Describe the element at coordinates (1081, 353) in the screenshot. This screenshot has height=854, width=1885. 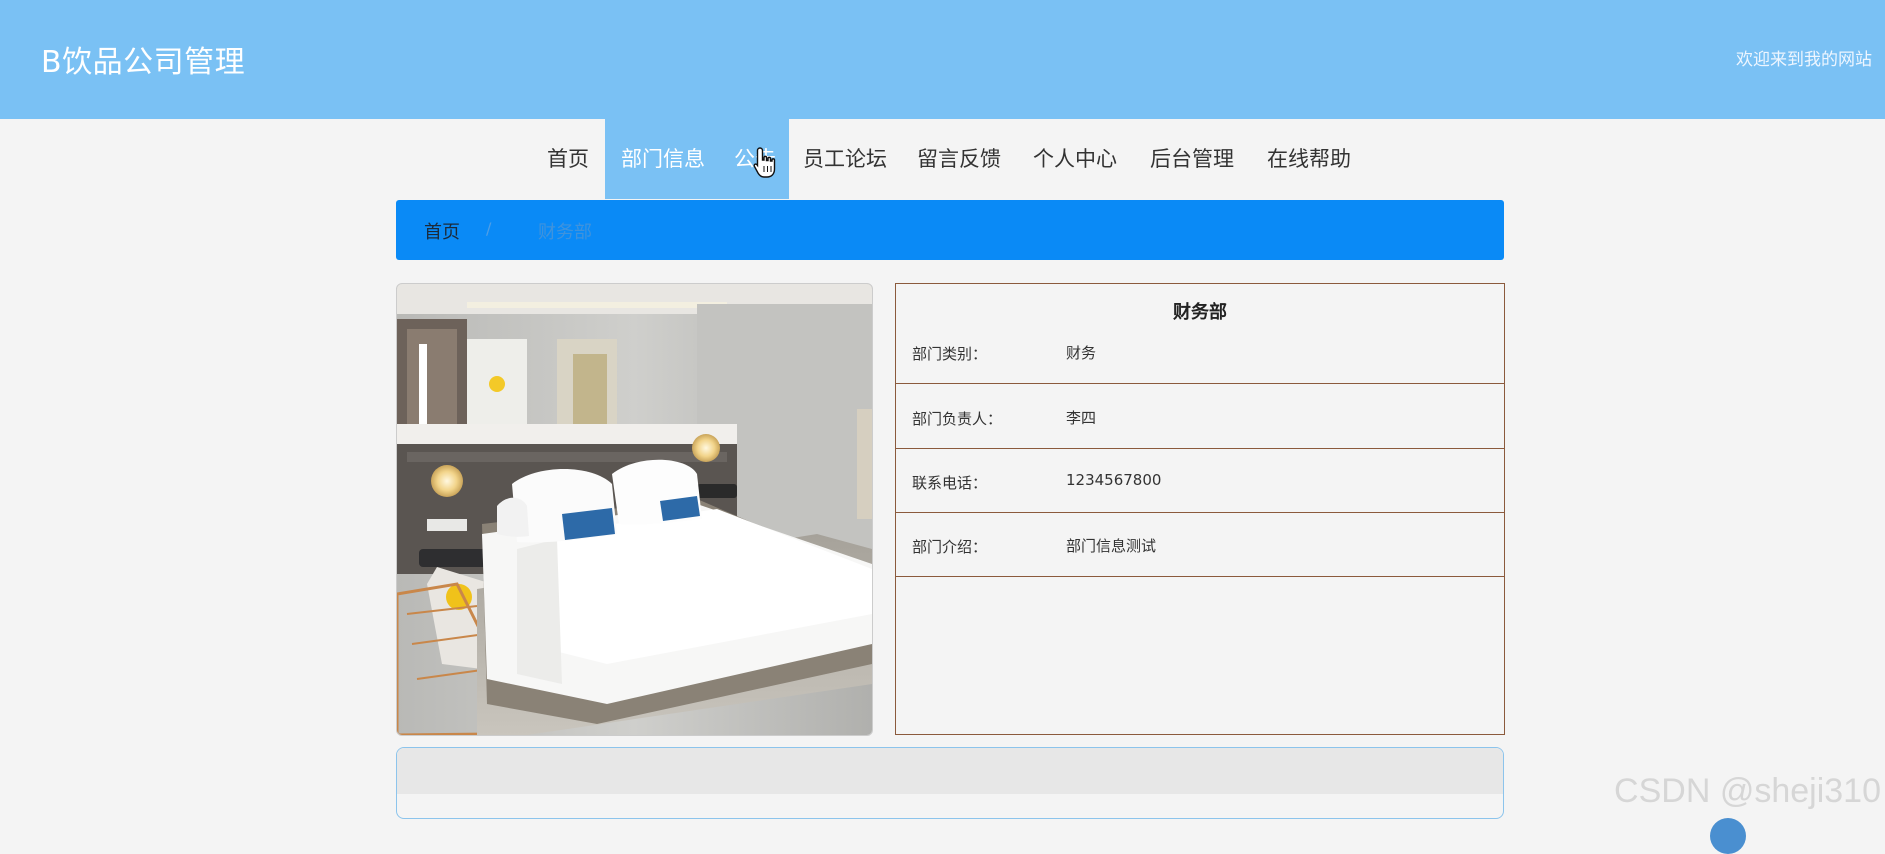
I see `detail-value-category: 财务` at that location.